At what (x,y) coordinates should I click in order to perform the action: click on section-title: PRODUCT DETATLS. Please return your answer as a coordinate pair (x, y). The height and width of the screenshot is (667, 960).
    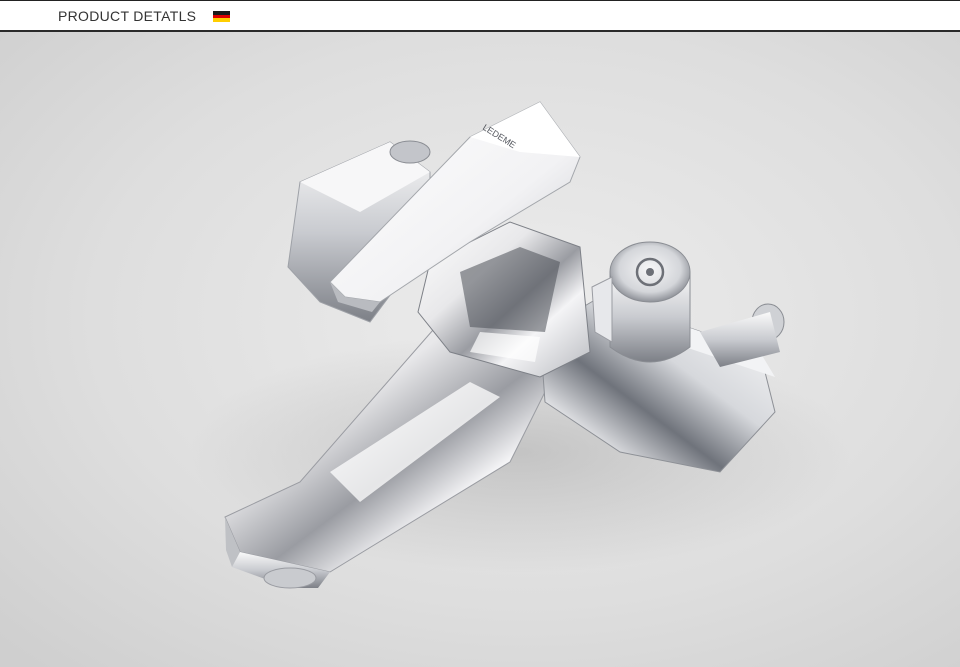
    Looking at the image, I should click on (127, 16).